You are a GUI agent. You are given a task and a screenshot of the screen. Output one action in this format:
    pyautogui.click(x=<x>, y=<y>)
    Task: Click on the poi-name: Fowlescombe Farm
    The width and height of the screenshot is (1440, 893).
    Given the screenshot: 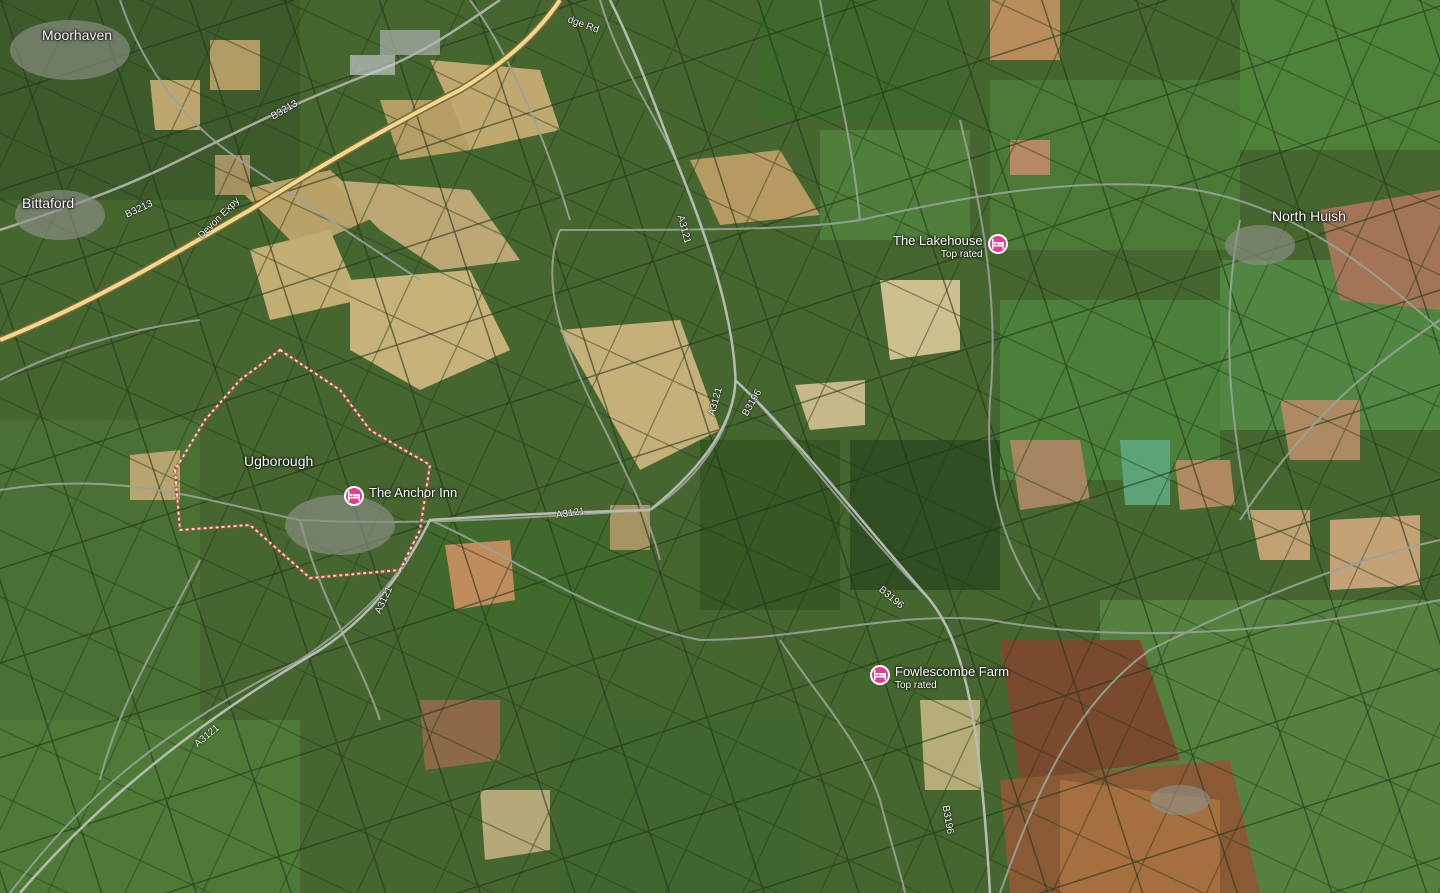 What is the action you would take?
    pyautogui.click(x=952, y=671)
    